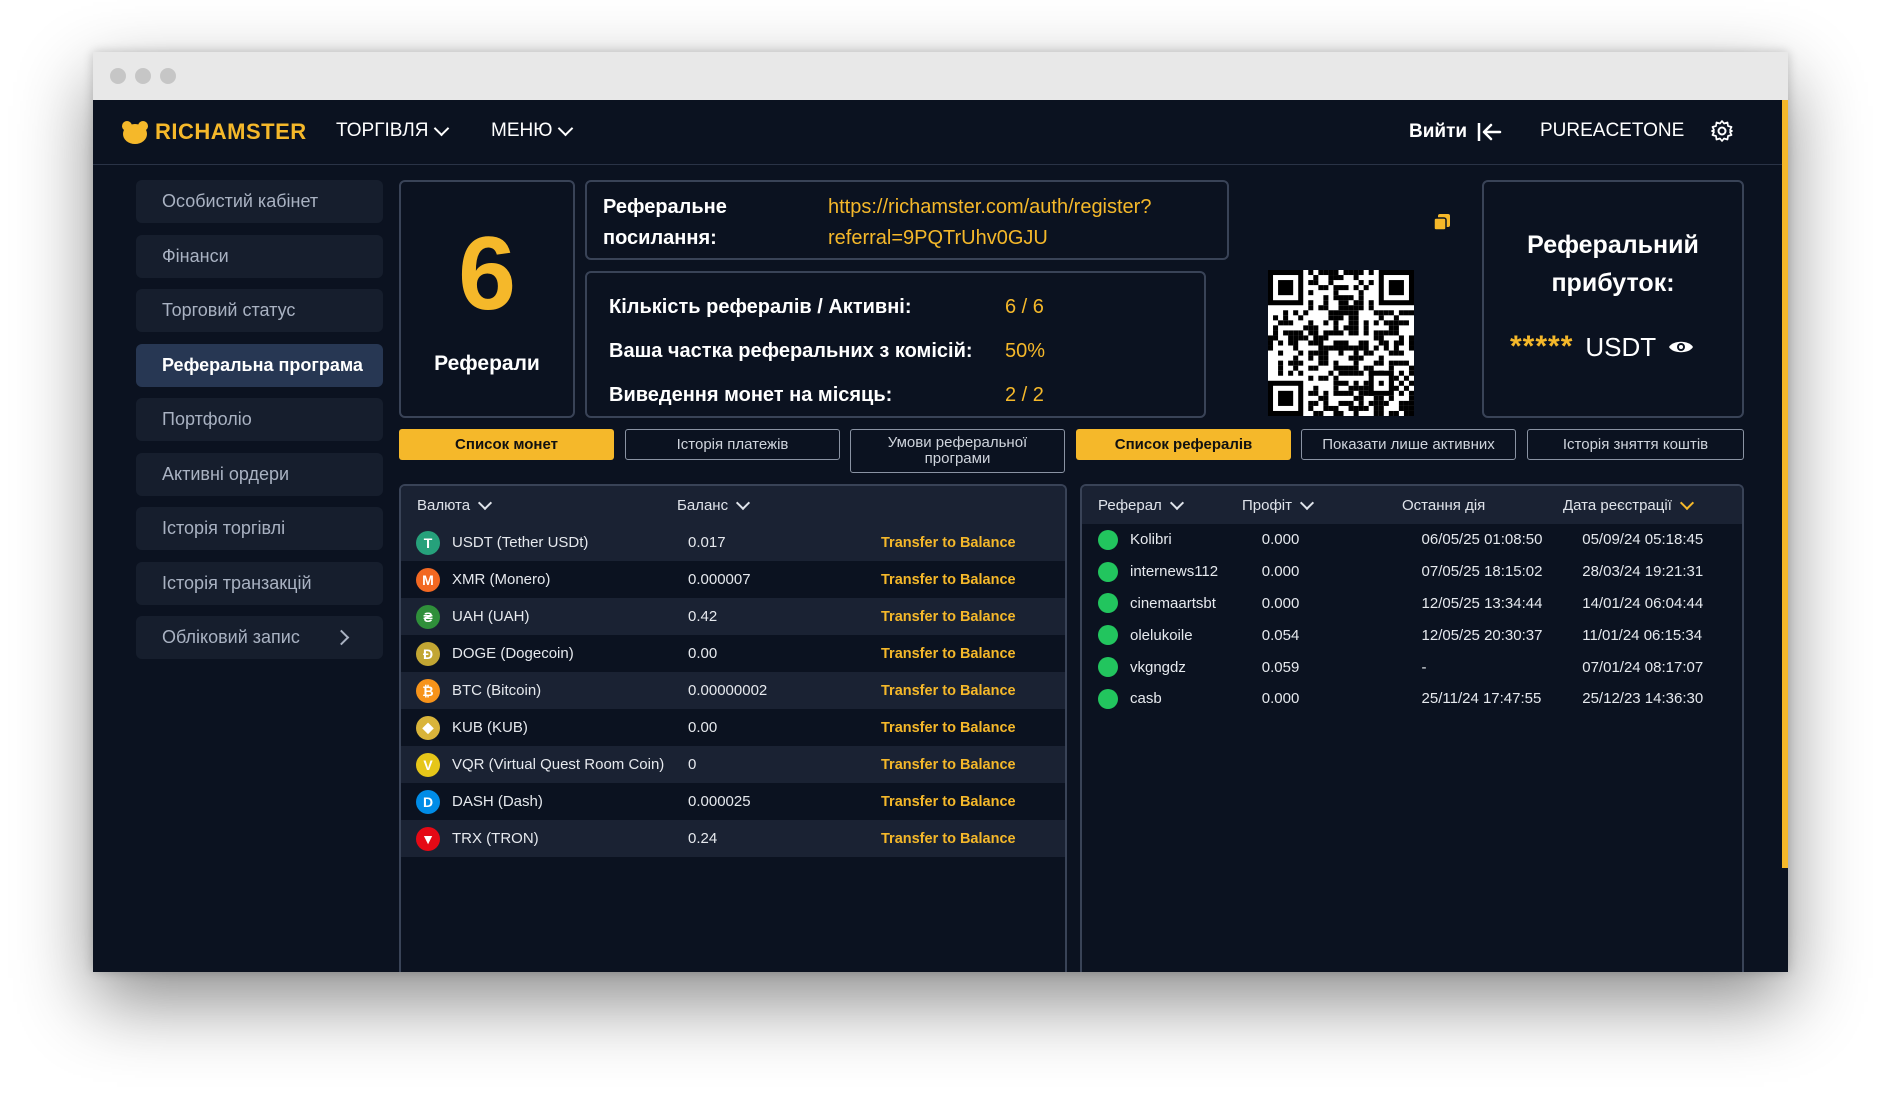  What do you see at coordinates (490, 727) in the screenshot?
I see `coin-name: KUB (KUB)` at bounding box center [490, 727].